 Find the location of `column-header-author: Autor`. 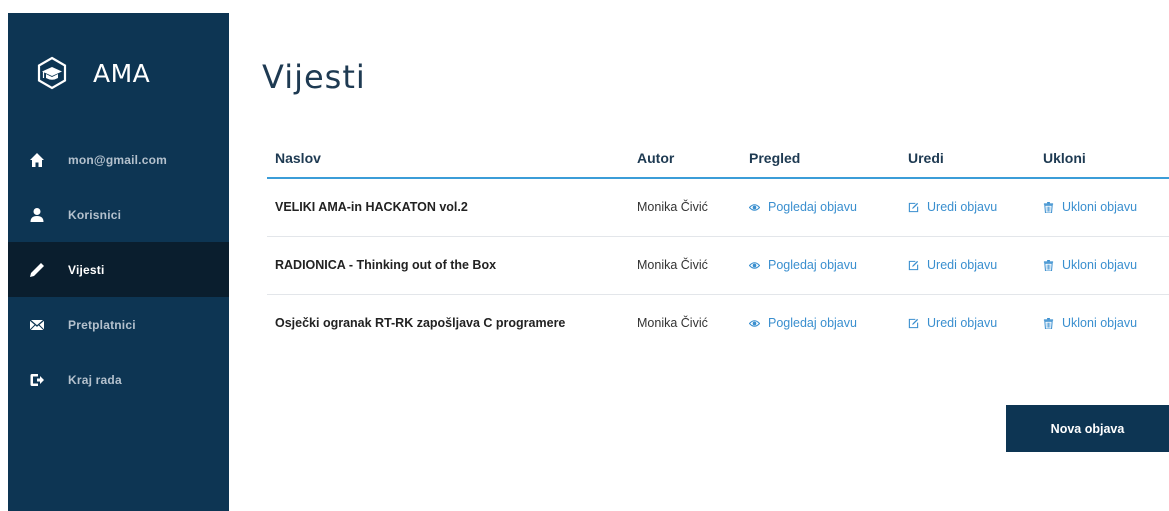

column-header-author: Autor is located at coordinates (656, 158).